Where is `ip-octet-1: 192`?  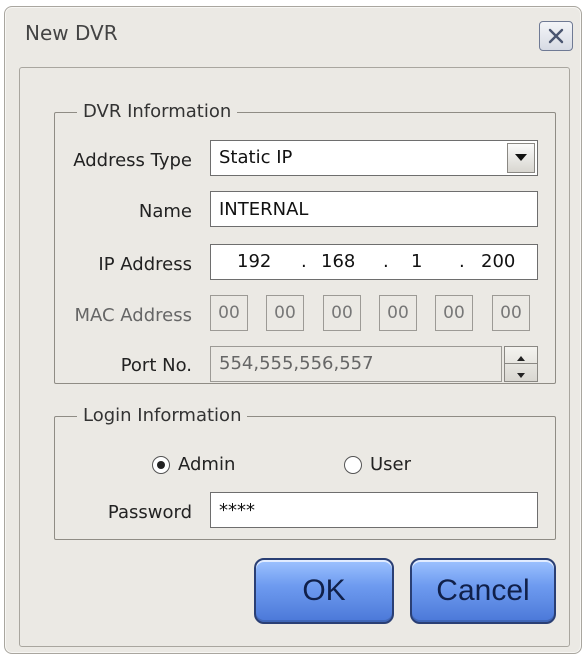 ip-octet-1: 192 is located at coordinates (254, 262).